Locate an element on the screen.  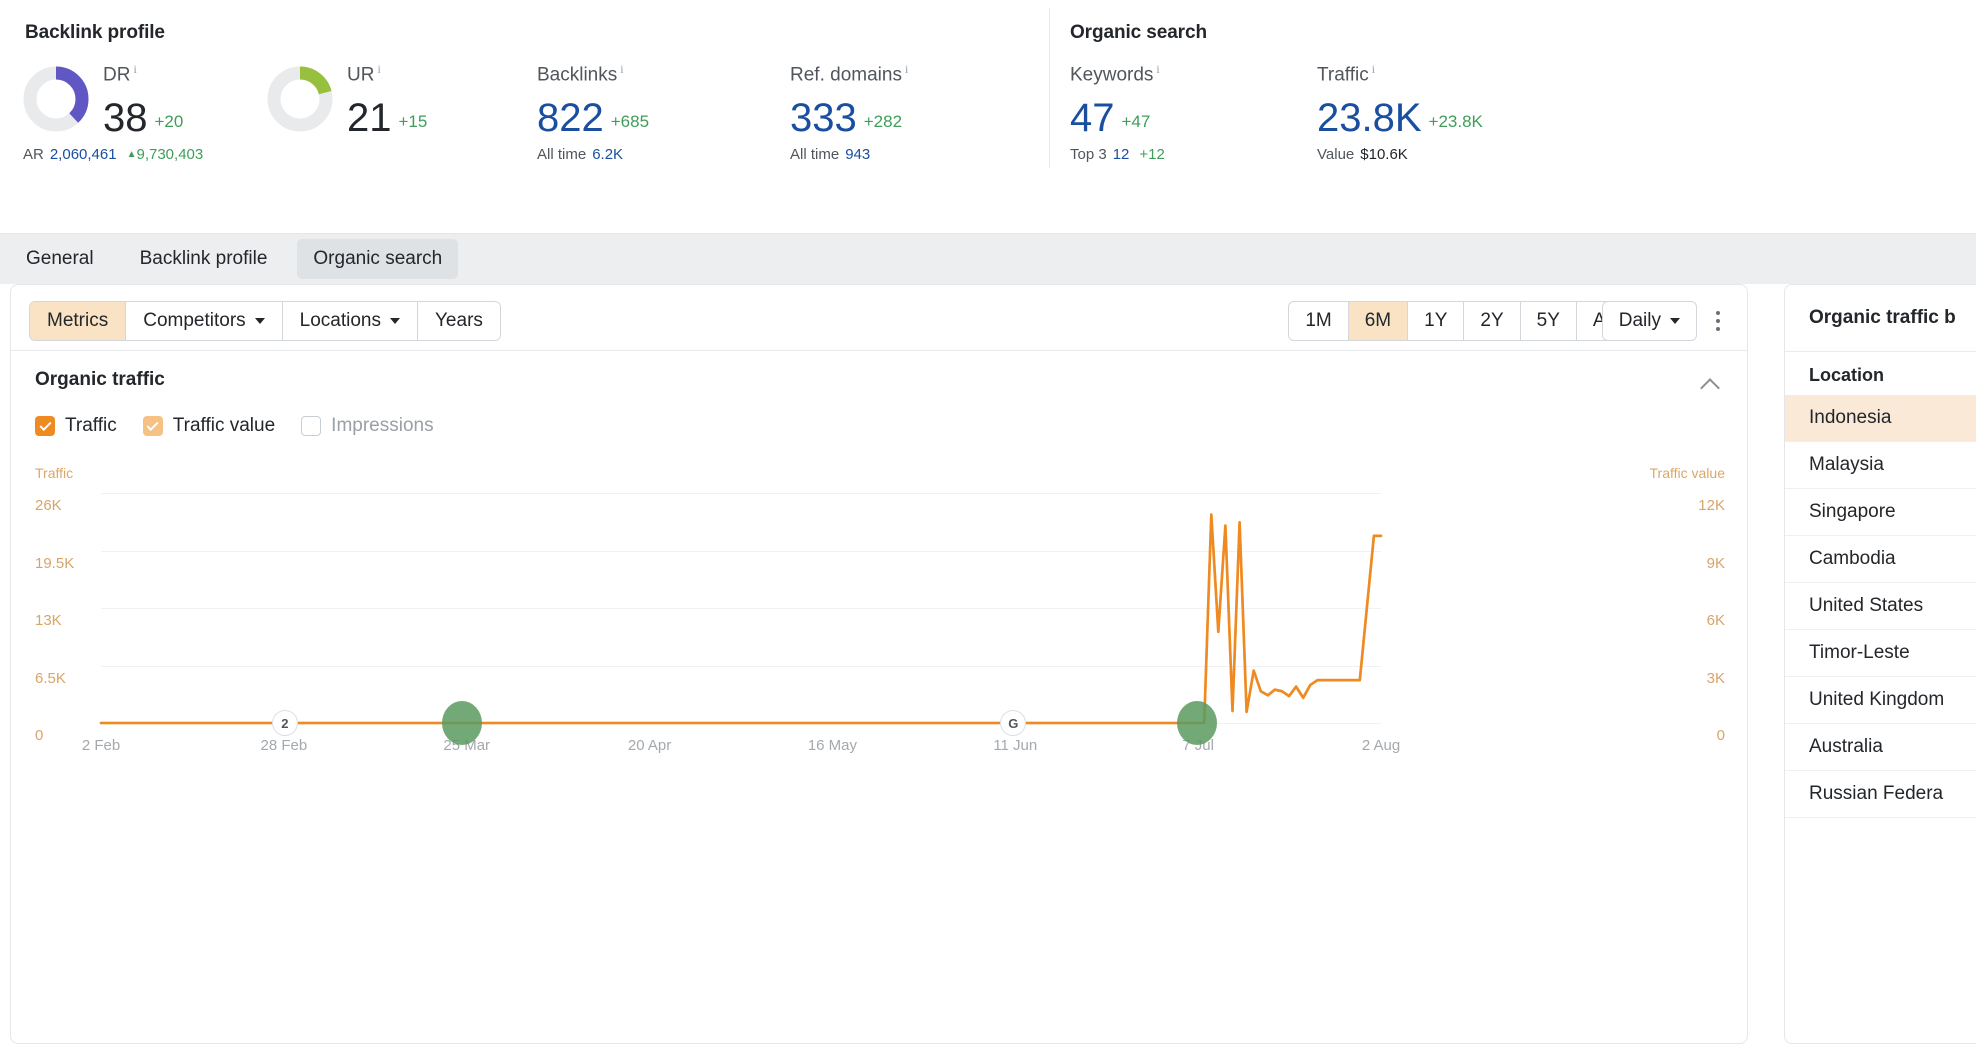
metric-traffic-value: 23.8K is located at coordinates (1369, 118).